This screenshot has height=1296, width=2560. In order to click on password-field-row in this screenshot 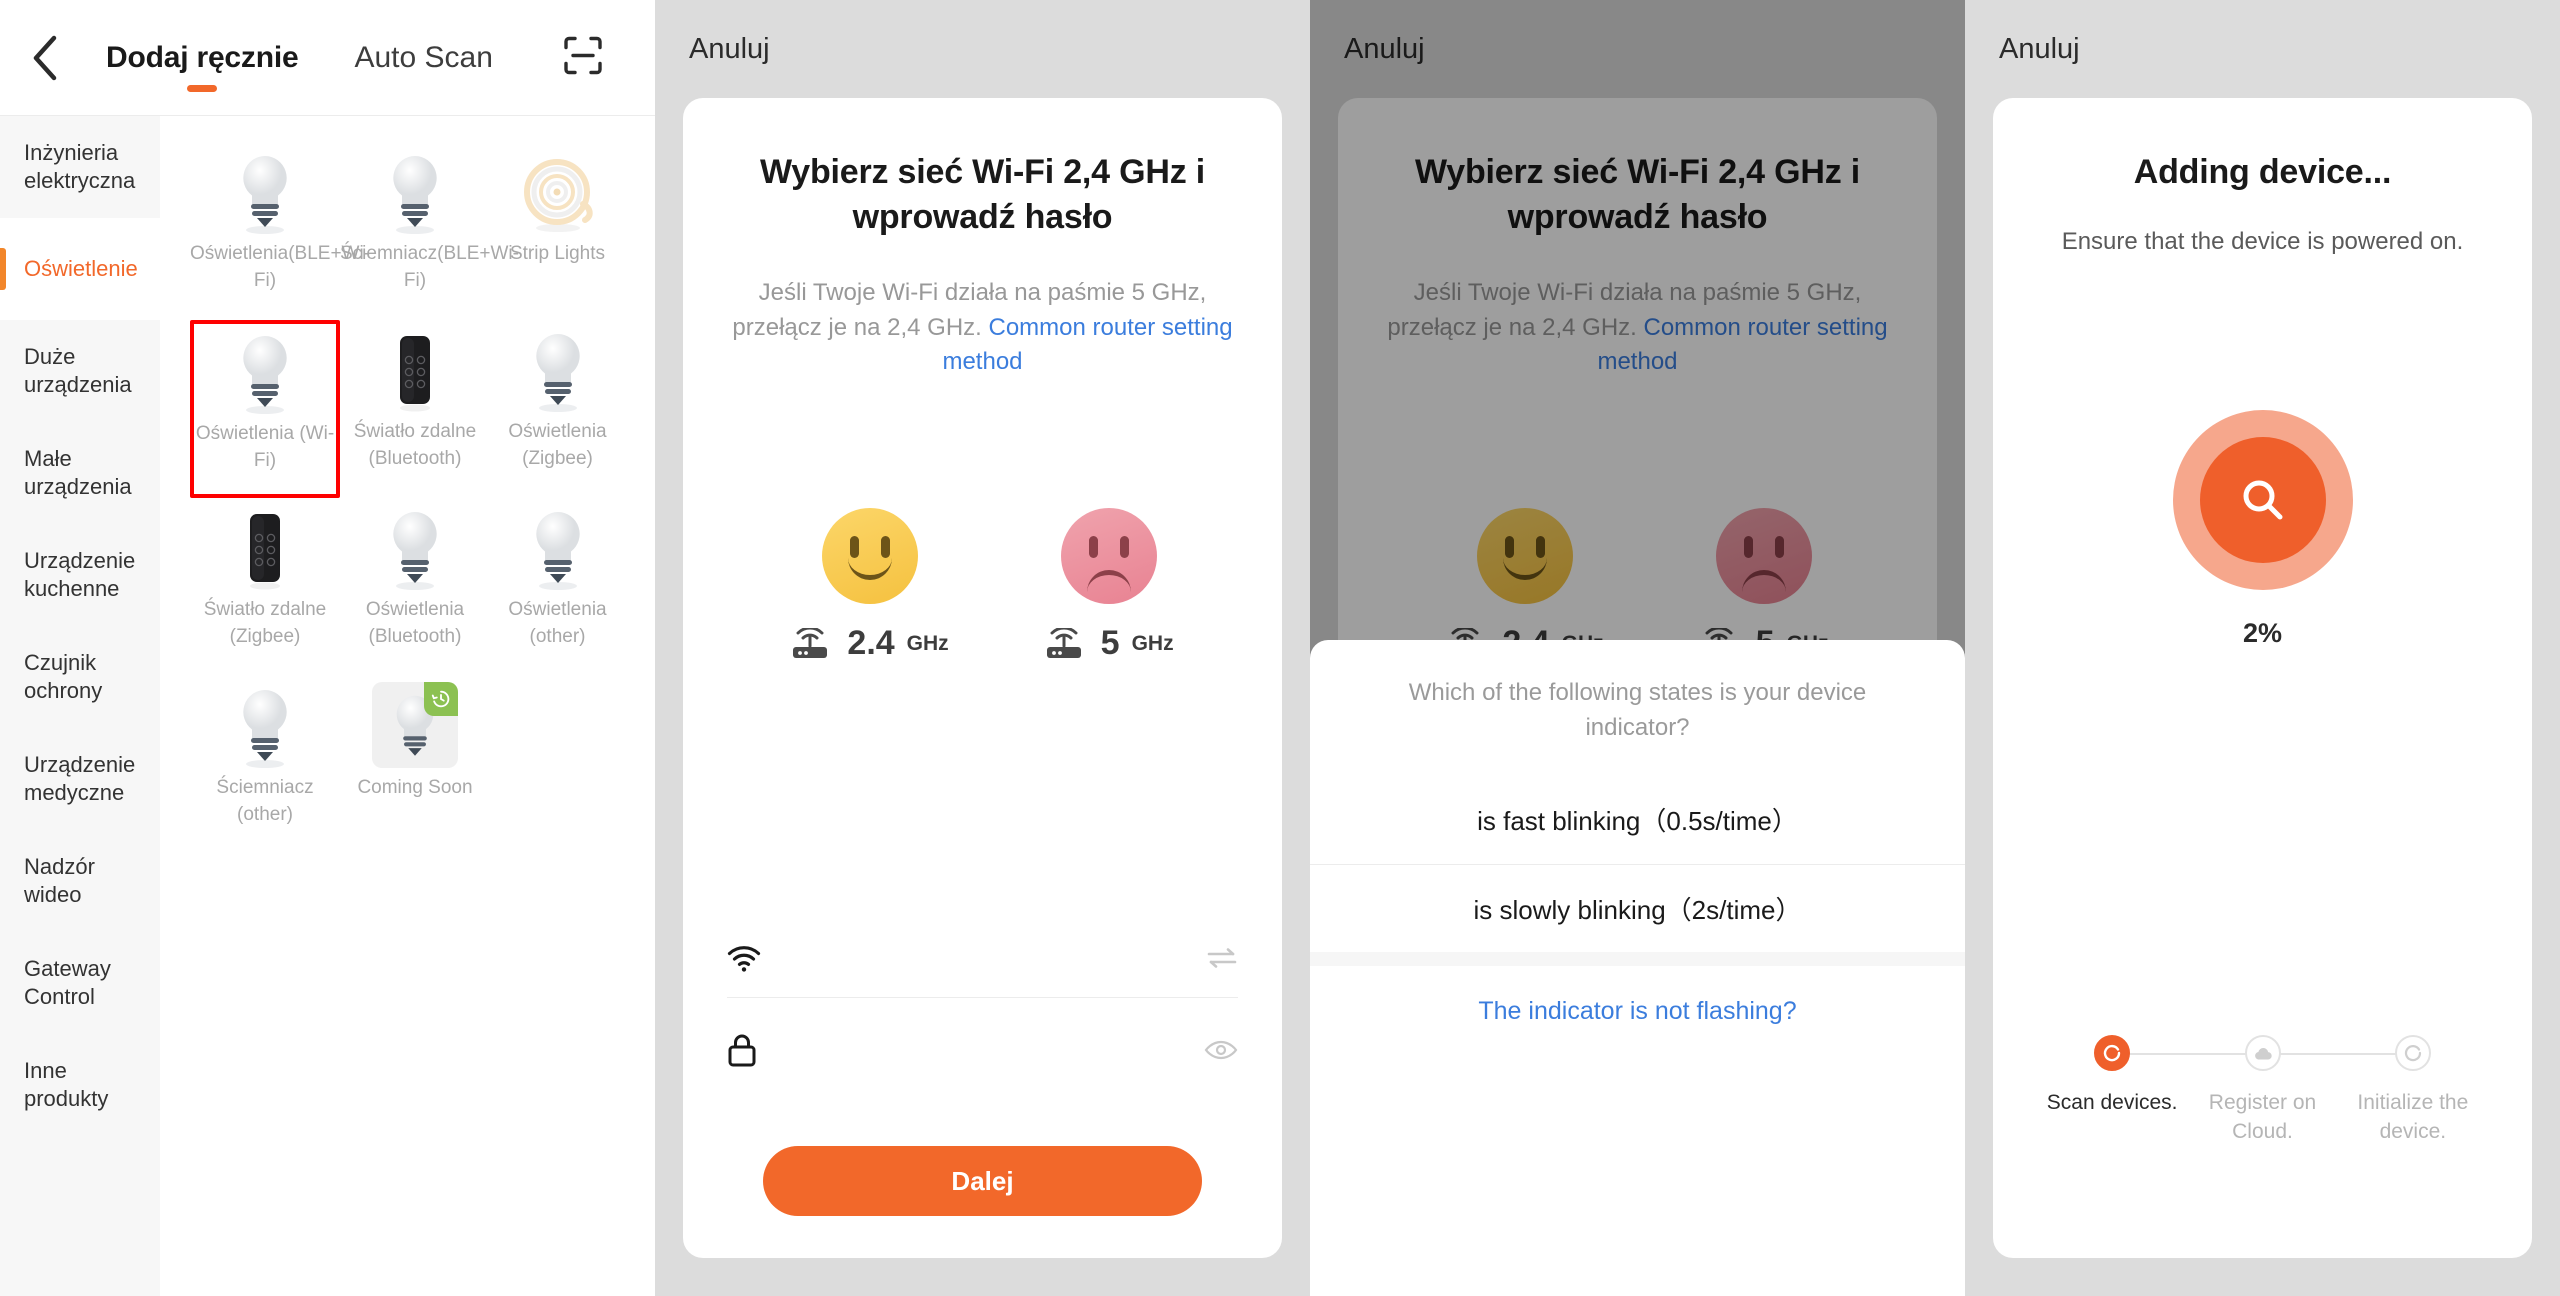, I will do `click(982, 1050)`.